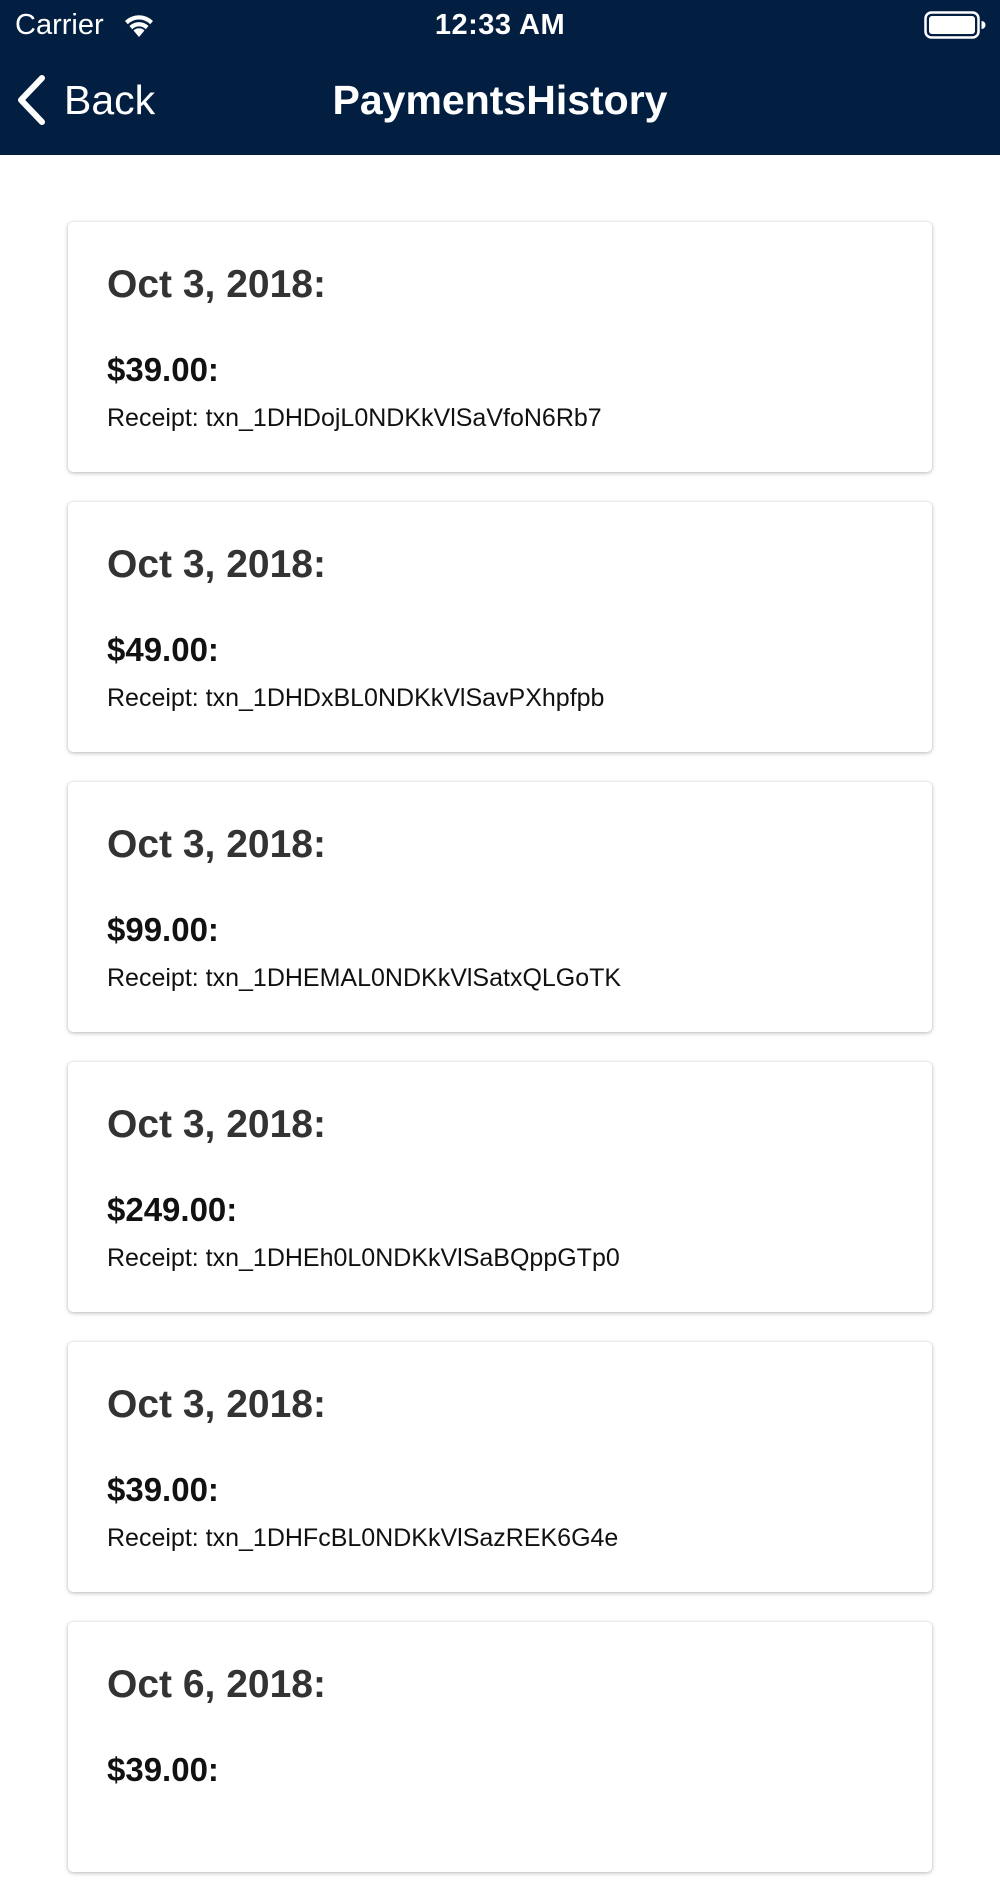  I want to click on payment-receipt: Receipt: txn_1DHDojL0NDKkVlSaVfoN6Rb7, so click(354, 418).